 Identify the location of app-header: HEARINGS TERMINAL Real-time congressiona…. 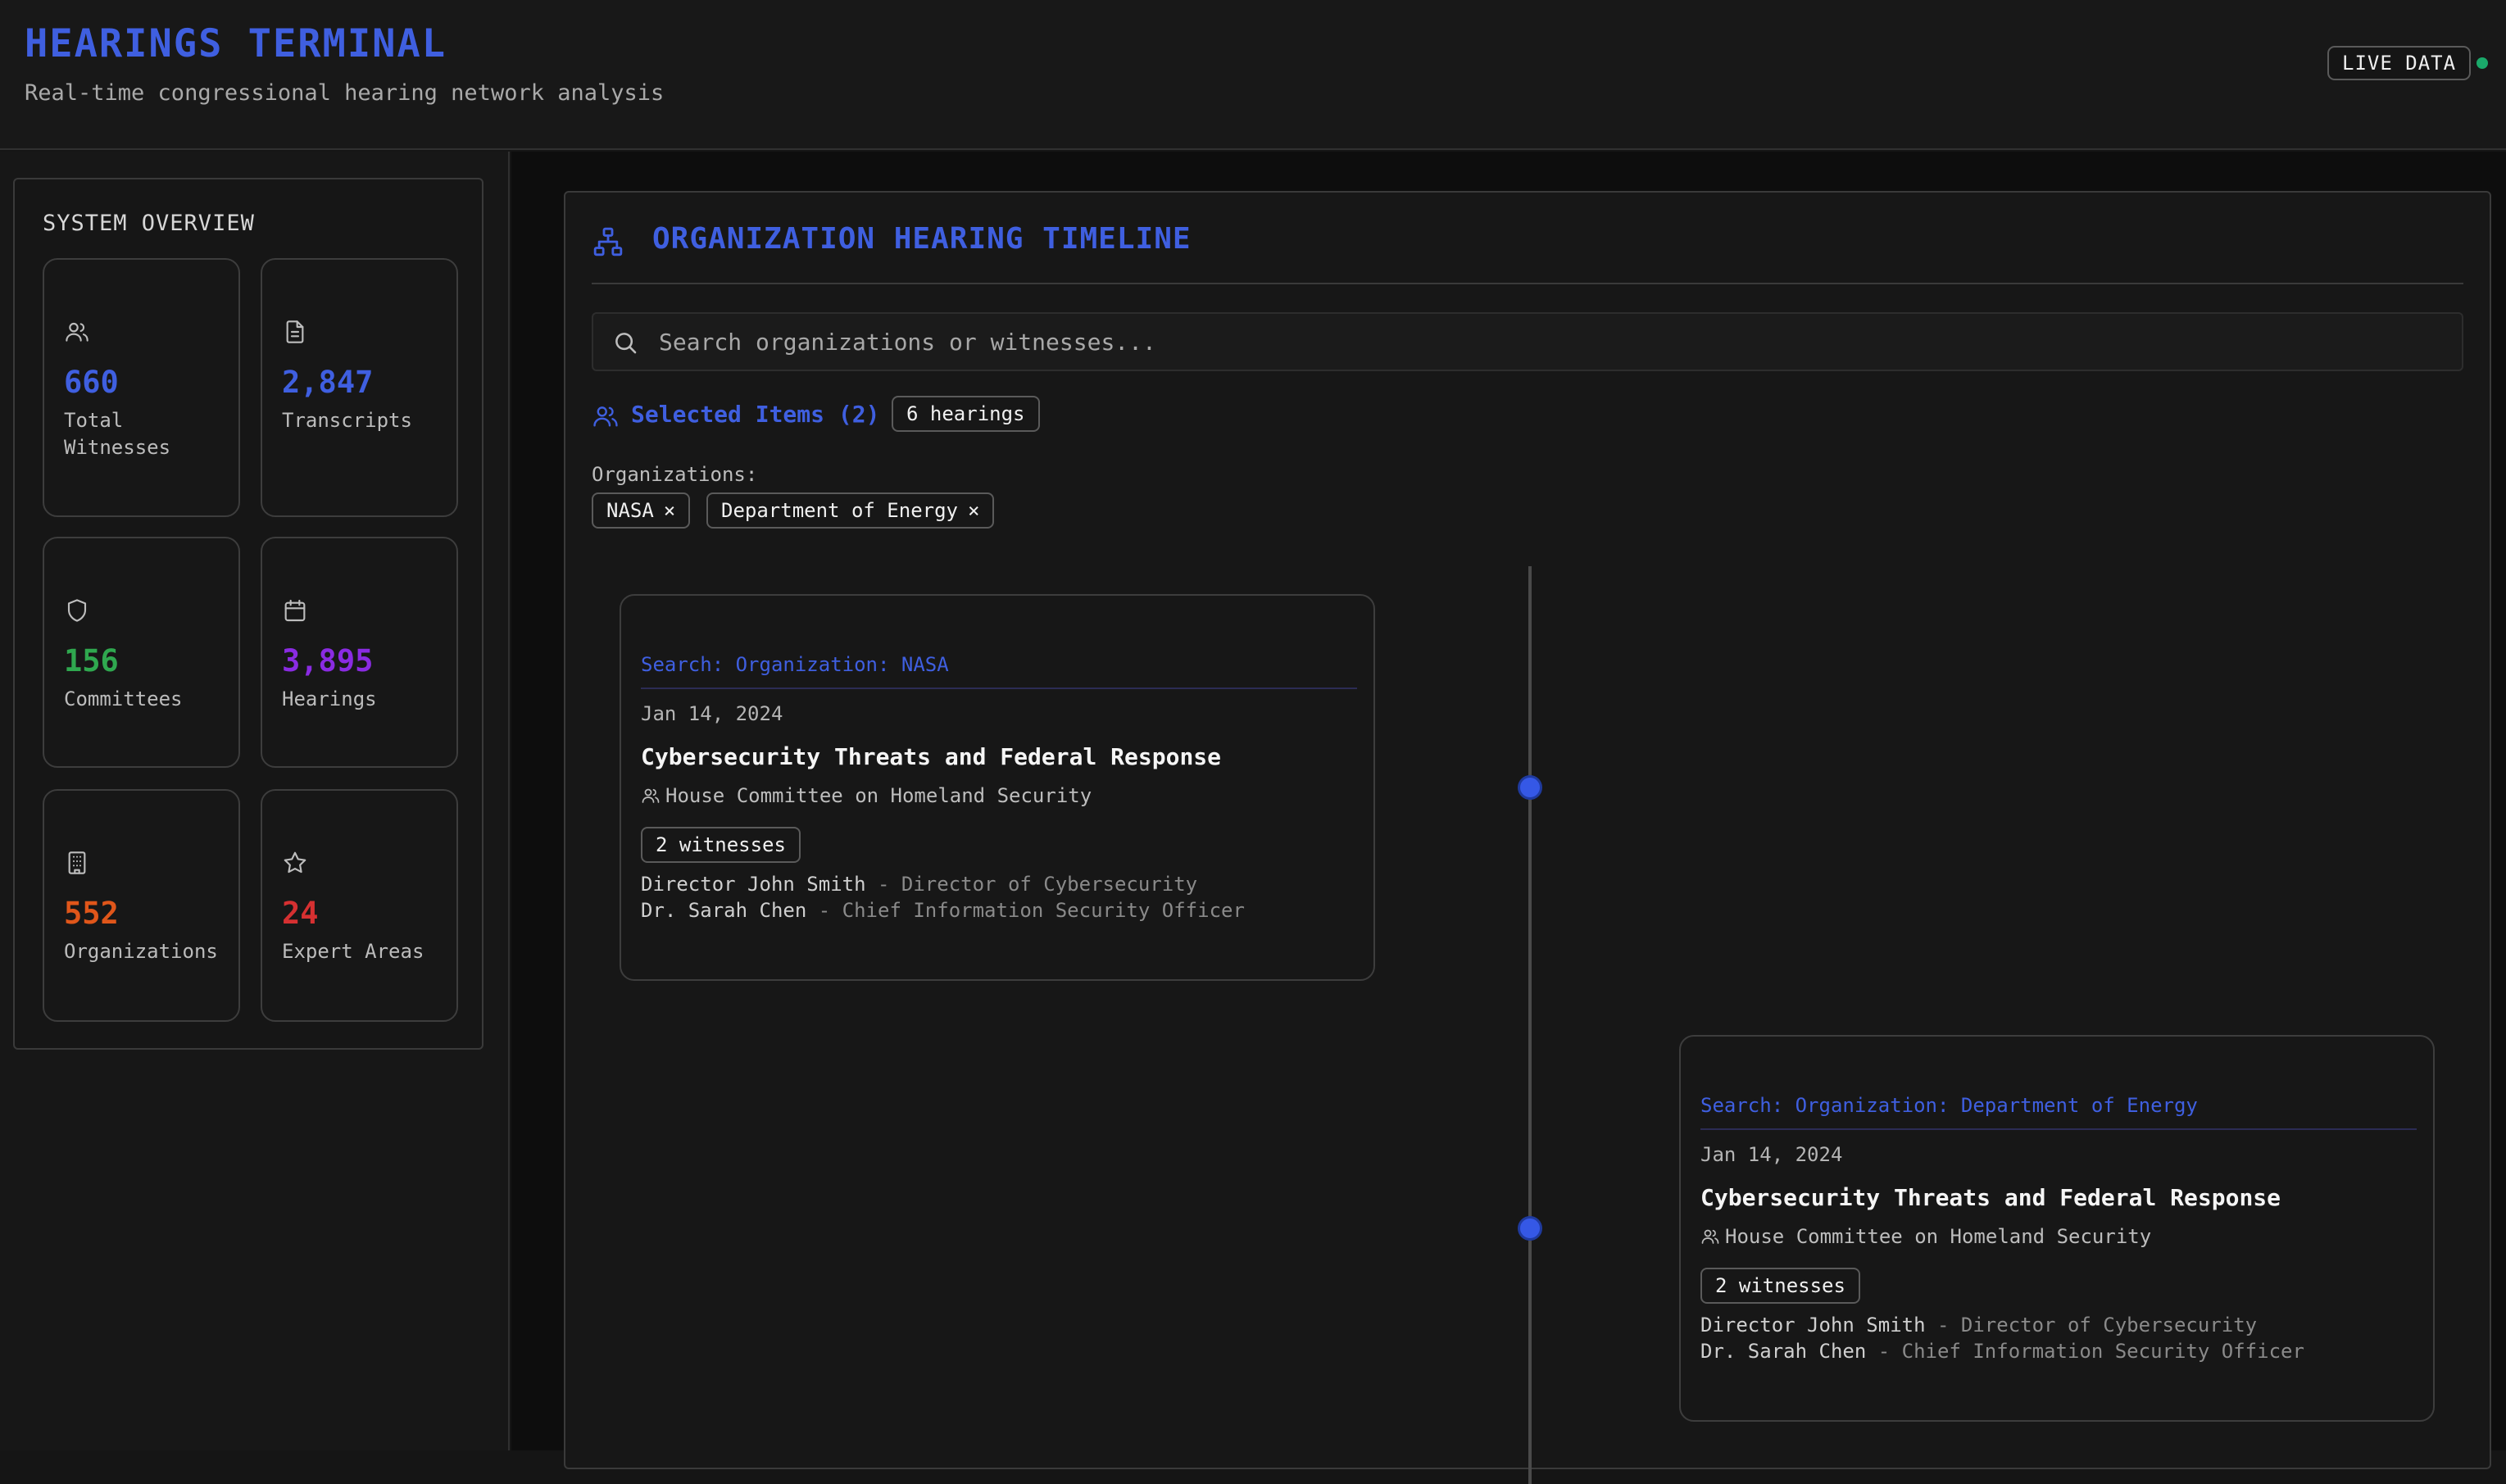
(1253, 75).